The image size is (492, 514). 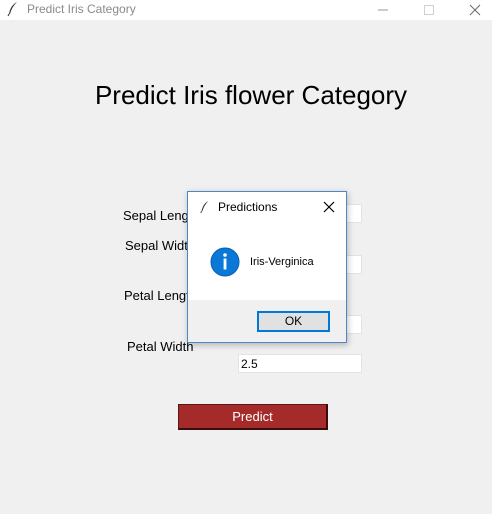 What do you see at coordinates (293, 321) in the screenshot?
I see `ok-button: OK` at bounding box center [293, 321].